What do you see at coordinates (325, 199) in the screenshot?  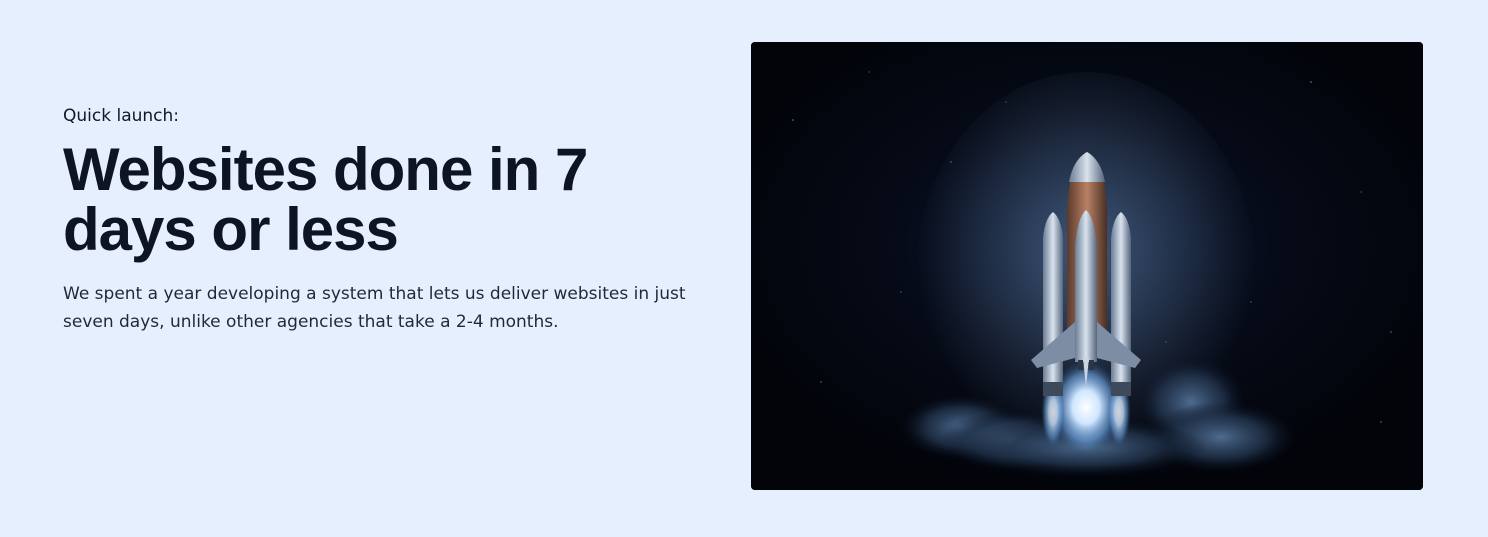 I see `hero-headline: Websites done in 7 days or less` at bounding box center [325, 199].